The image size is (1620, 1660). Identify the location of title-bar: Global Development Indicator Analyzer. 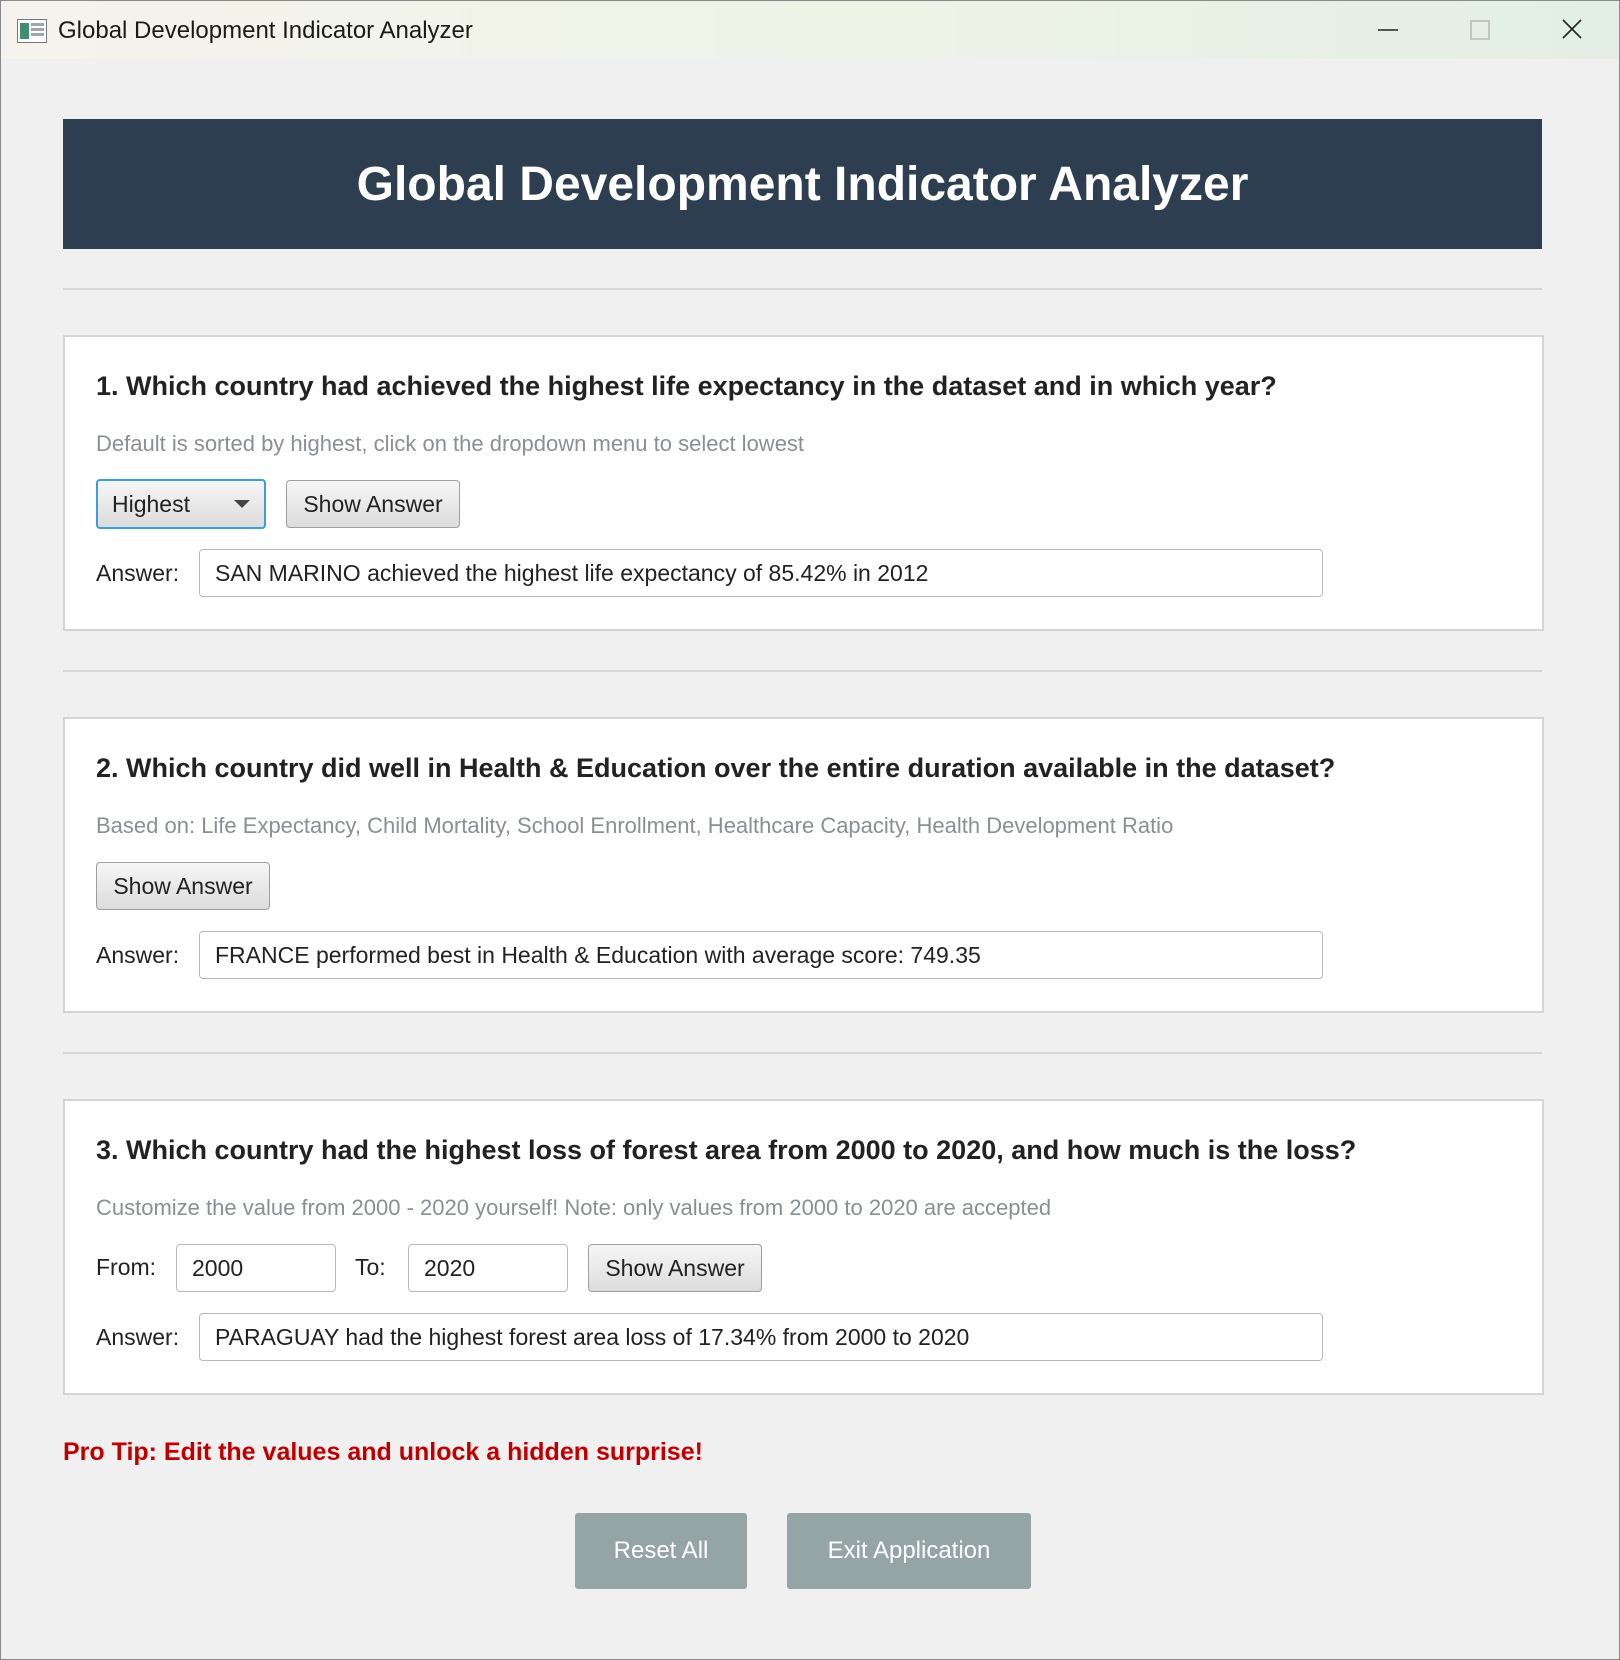
(810, 30).